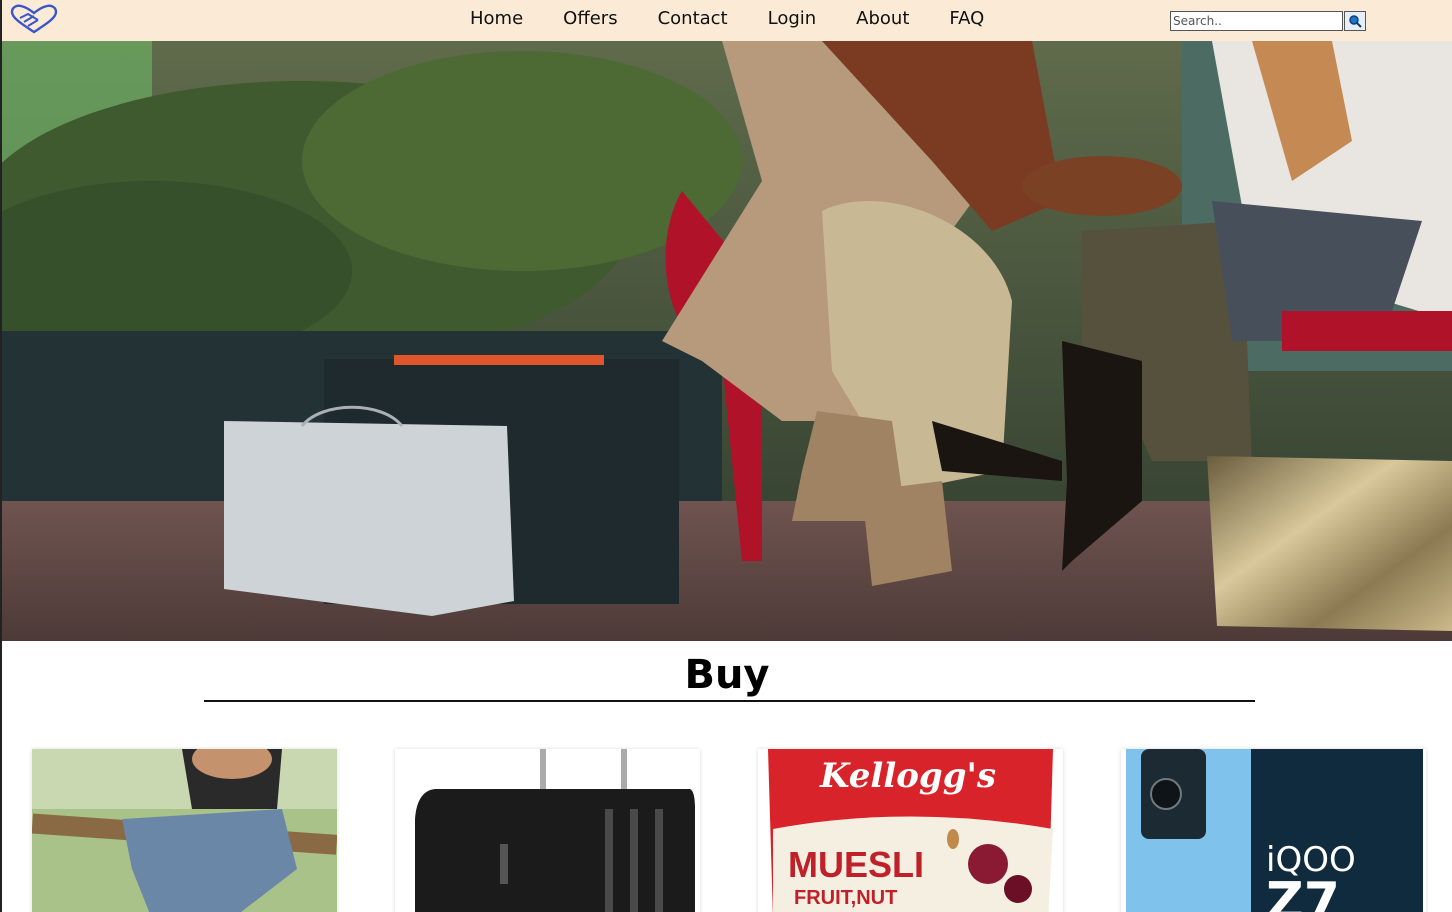 Image resolution: width=1452 pixels, height=912 pixels. What do you see at coordinates (729, 701) in the screenshot?
I see `section-divider` at bounding box center [729, 701].